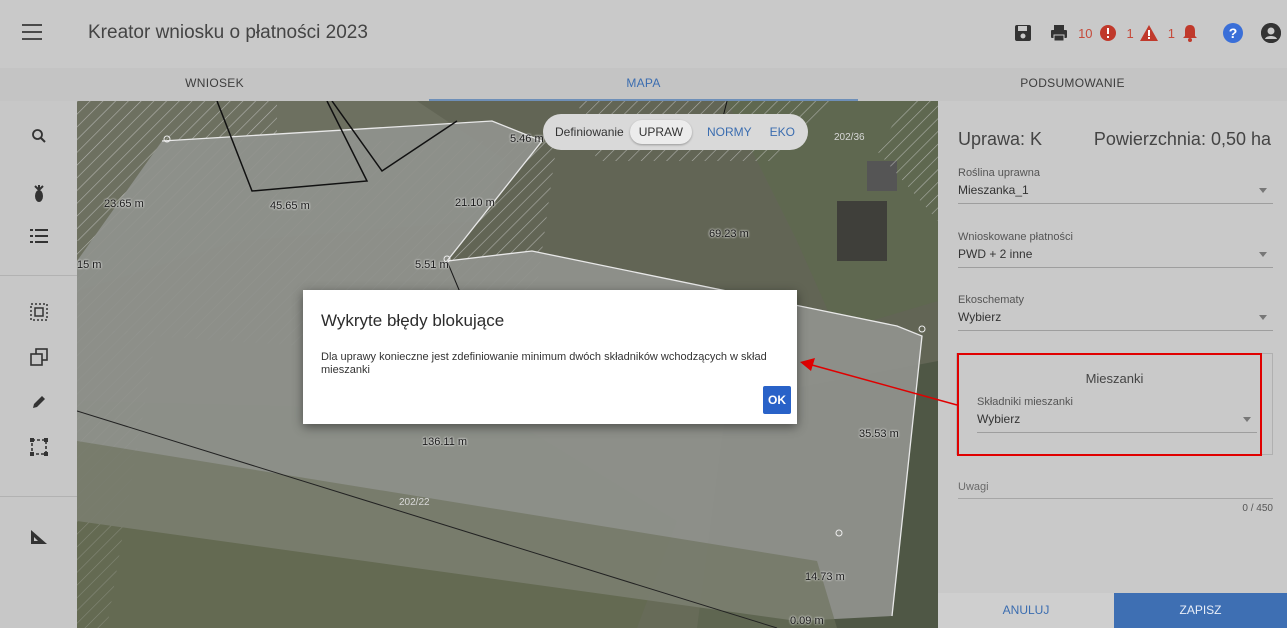  I want to click on dialog-title: Wykryte błędy blokujące, so click(413, 320).